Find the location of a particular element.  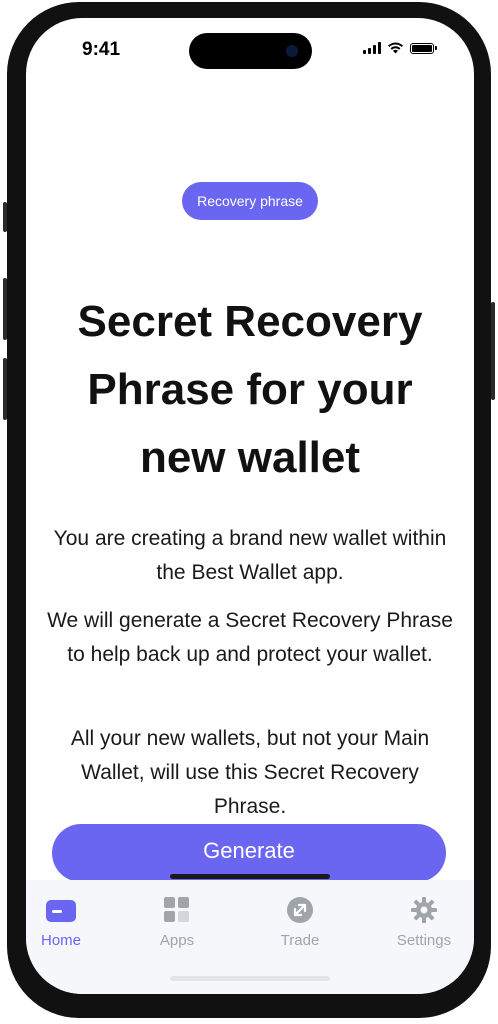

tab-home: Home is located at coordinates (66, 922).